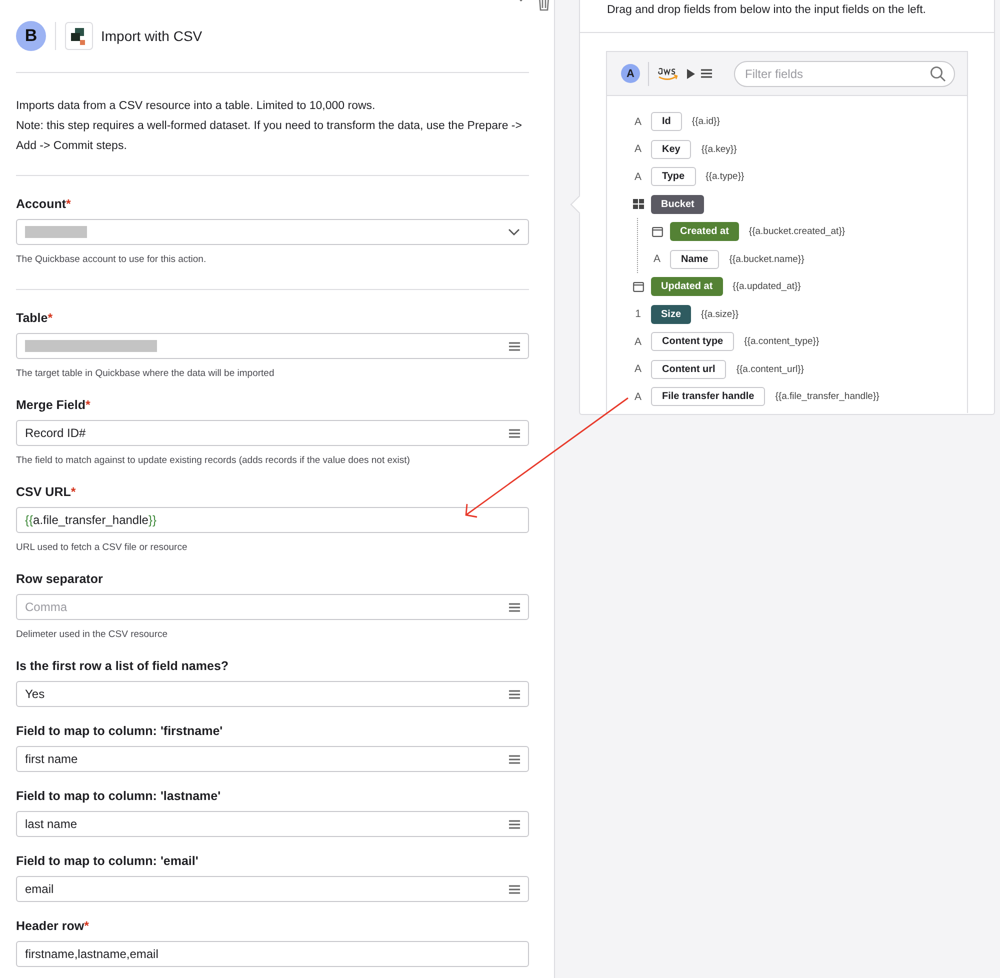 This screenshot has height=978, width=1000. I want to click on field-label: Field to map to column: 'email', so click(107, 861).